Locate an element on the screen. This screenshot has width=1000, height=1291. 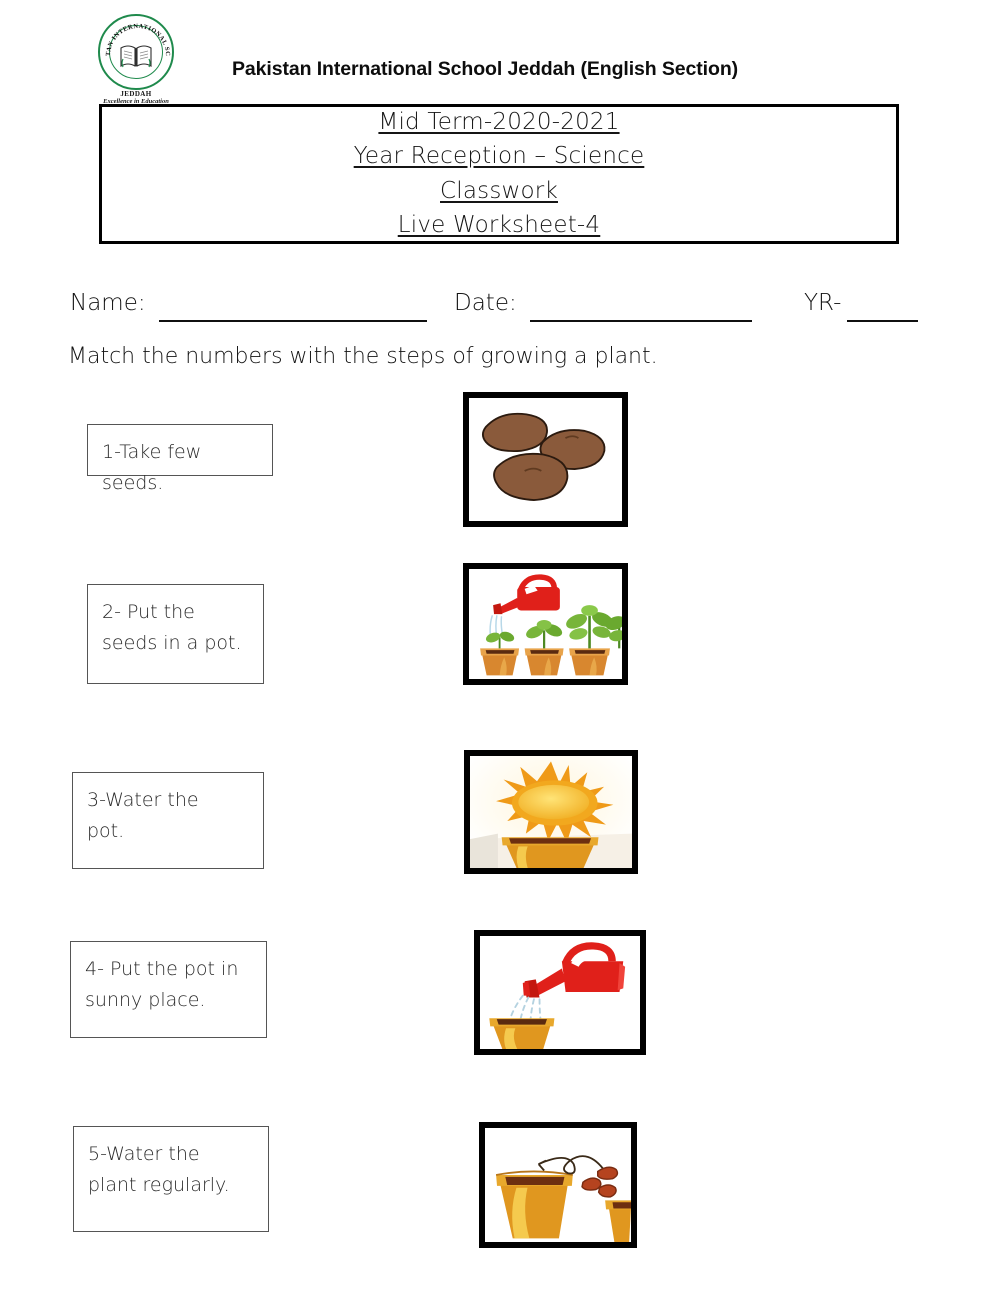
logo-seal: PAKISTAN INTERNATIONAL SCHOOL is located at coordinates (136, 52).